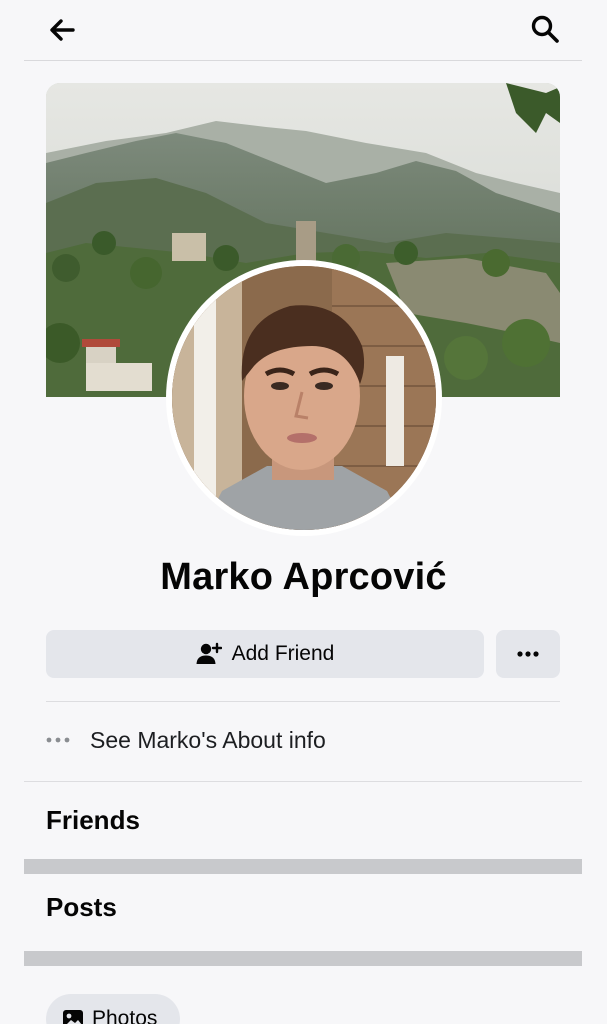 This screenshot has height=1024, width=607. What do you see at coordinates (93, 820) in the screenshot?
I see `friends-section-title: Friends` at bounding box center [93, 820].